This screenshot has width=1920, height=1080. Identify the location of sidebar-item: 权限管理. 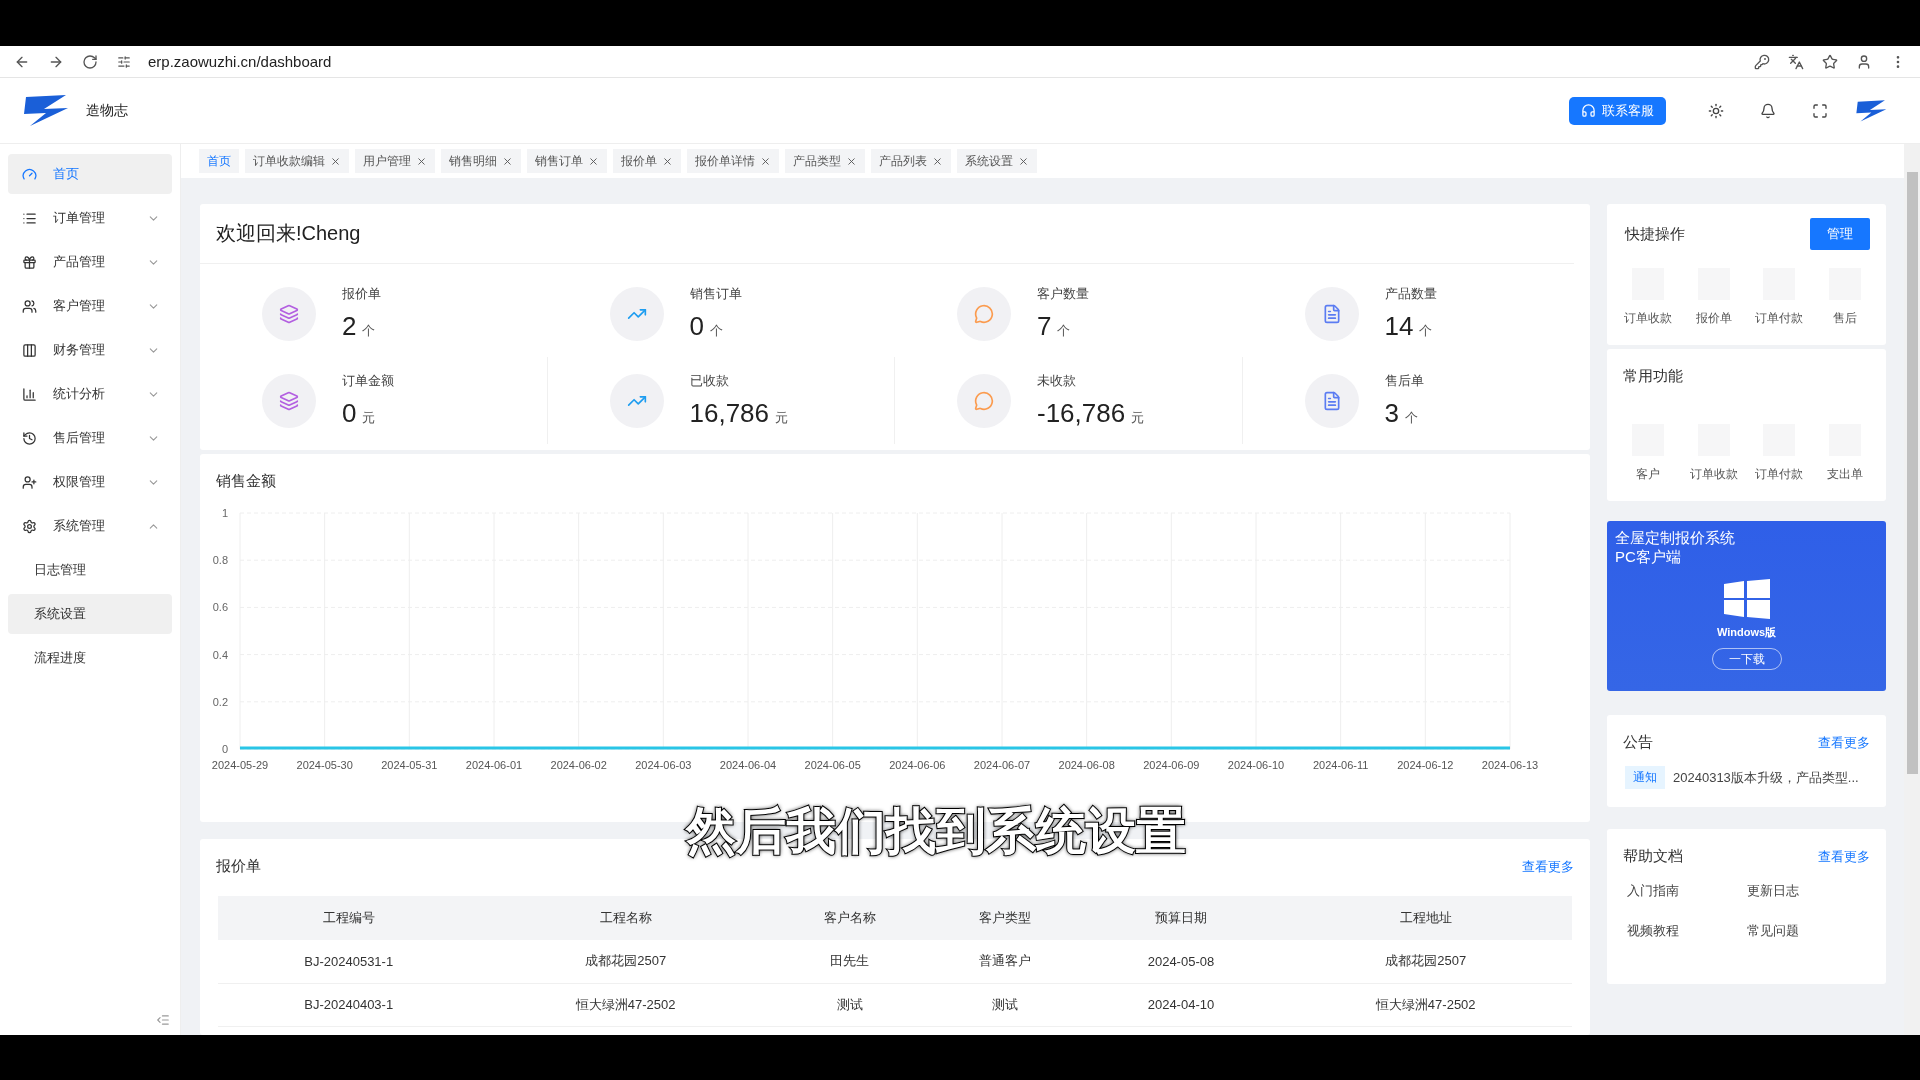
(90, 482).